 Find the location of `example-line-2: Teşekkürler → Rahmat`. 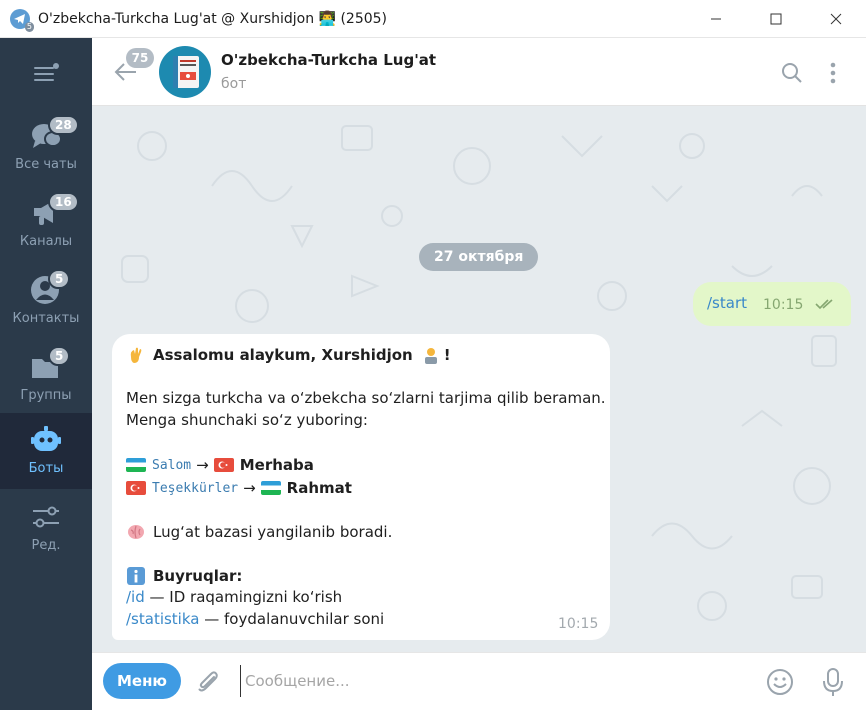

example-line-2: Teşekkürler → Rahmat is located at coordinates (239, 488).